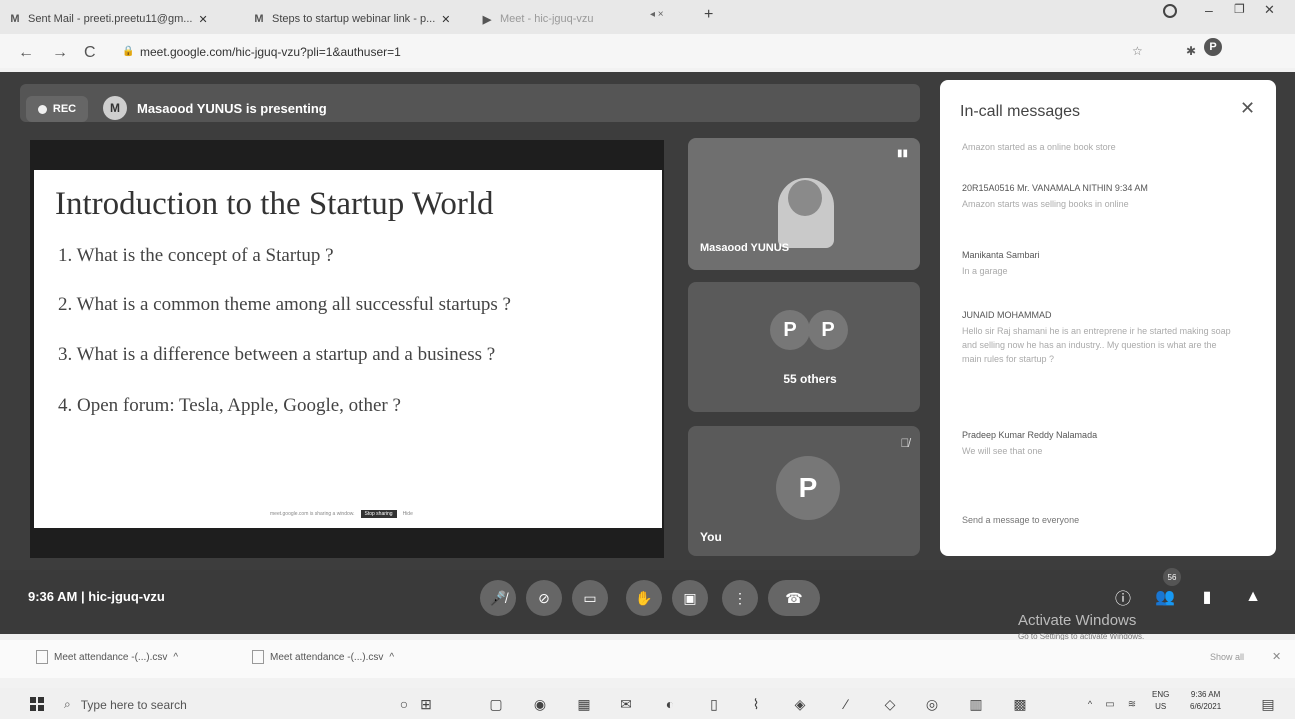  Describe the element at coordinates (808, 488) in the screenshot. I see `self-avatar: P` at that location.